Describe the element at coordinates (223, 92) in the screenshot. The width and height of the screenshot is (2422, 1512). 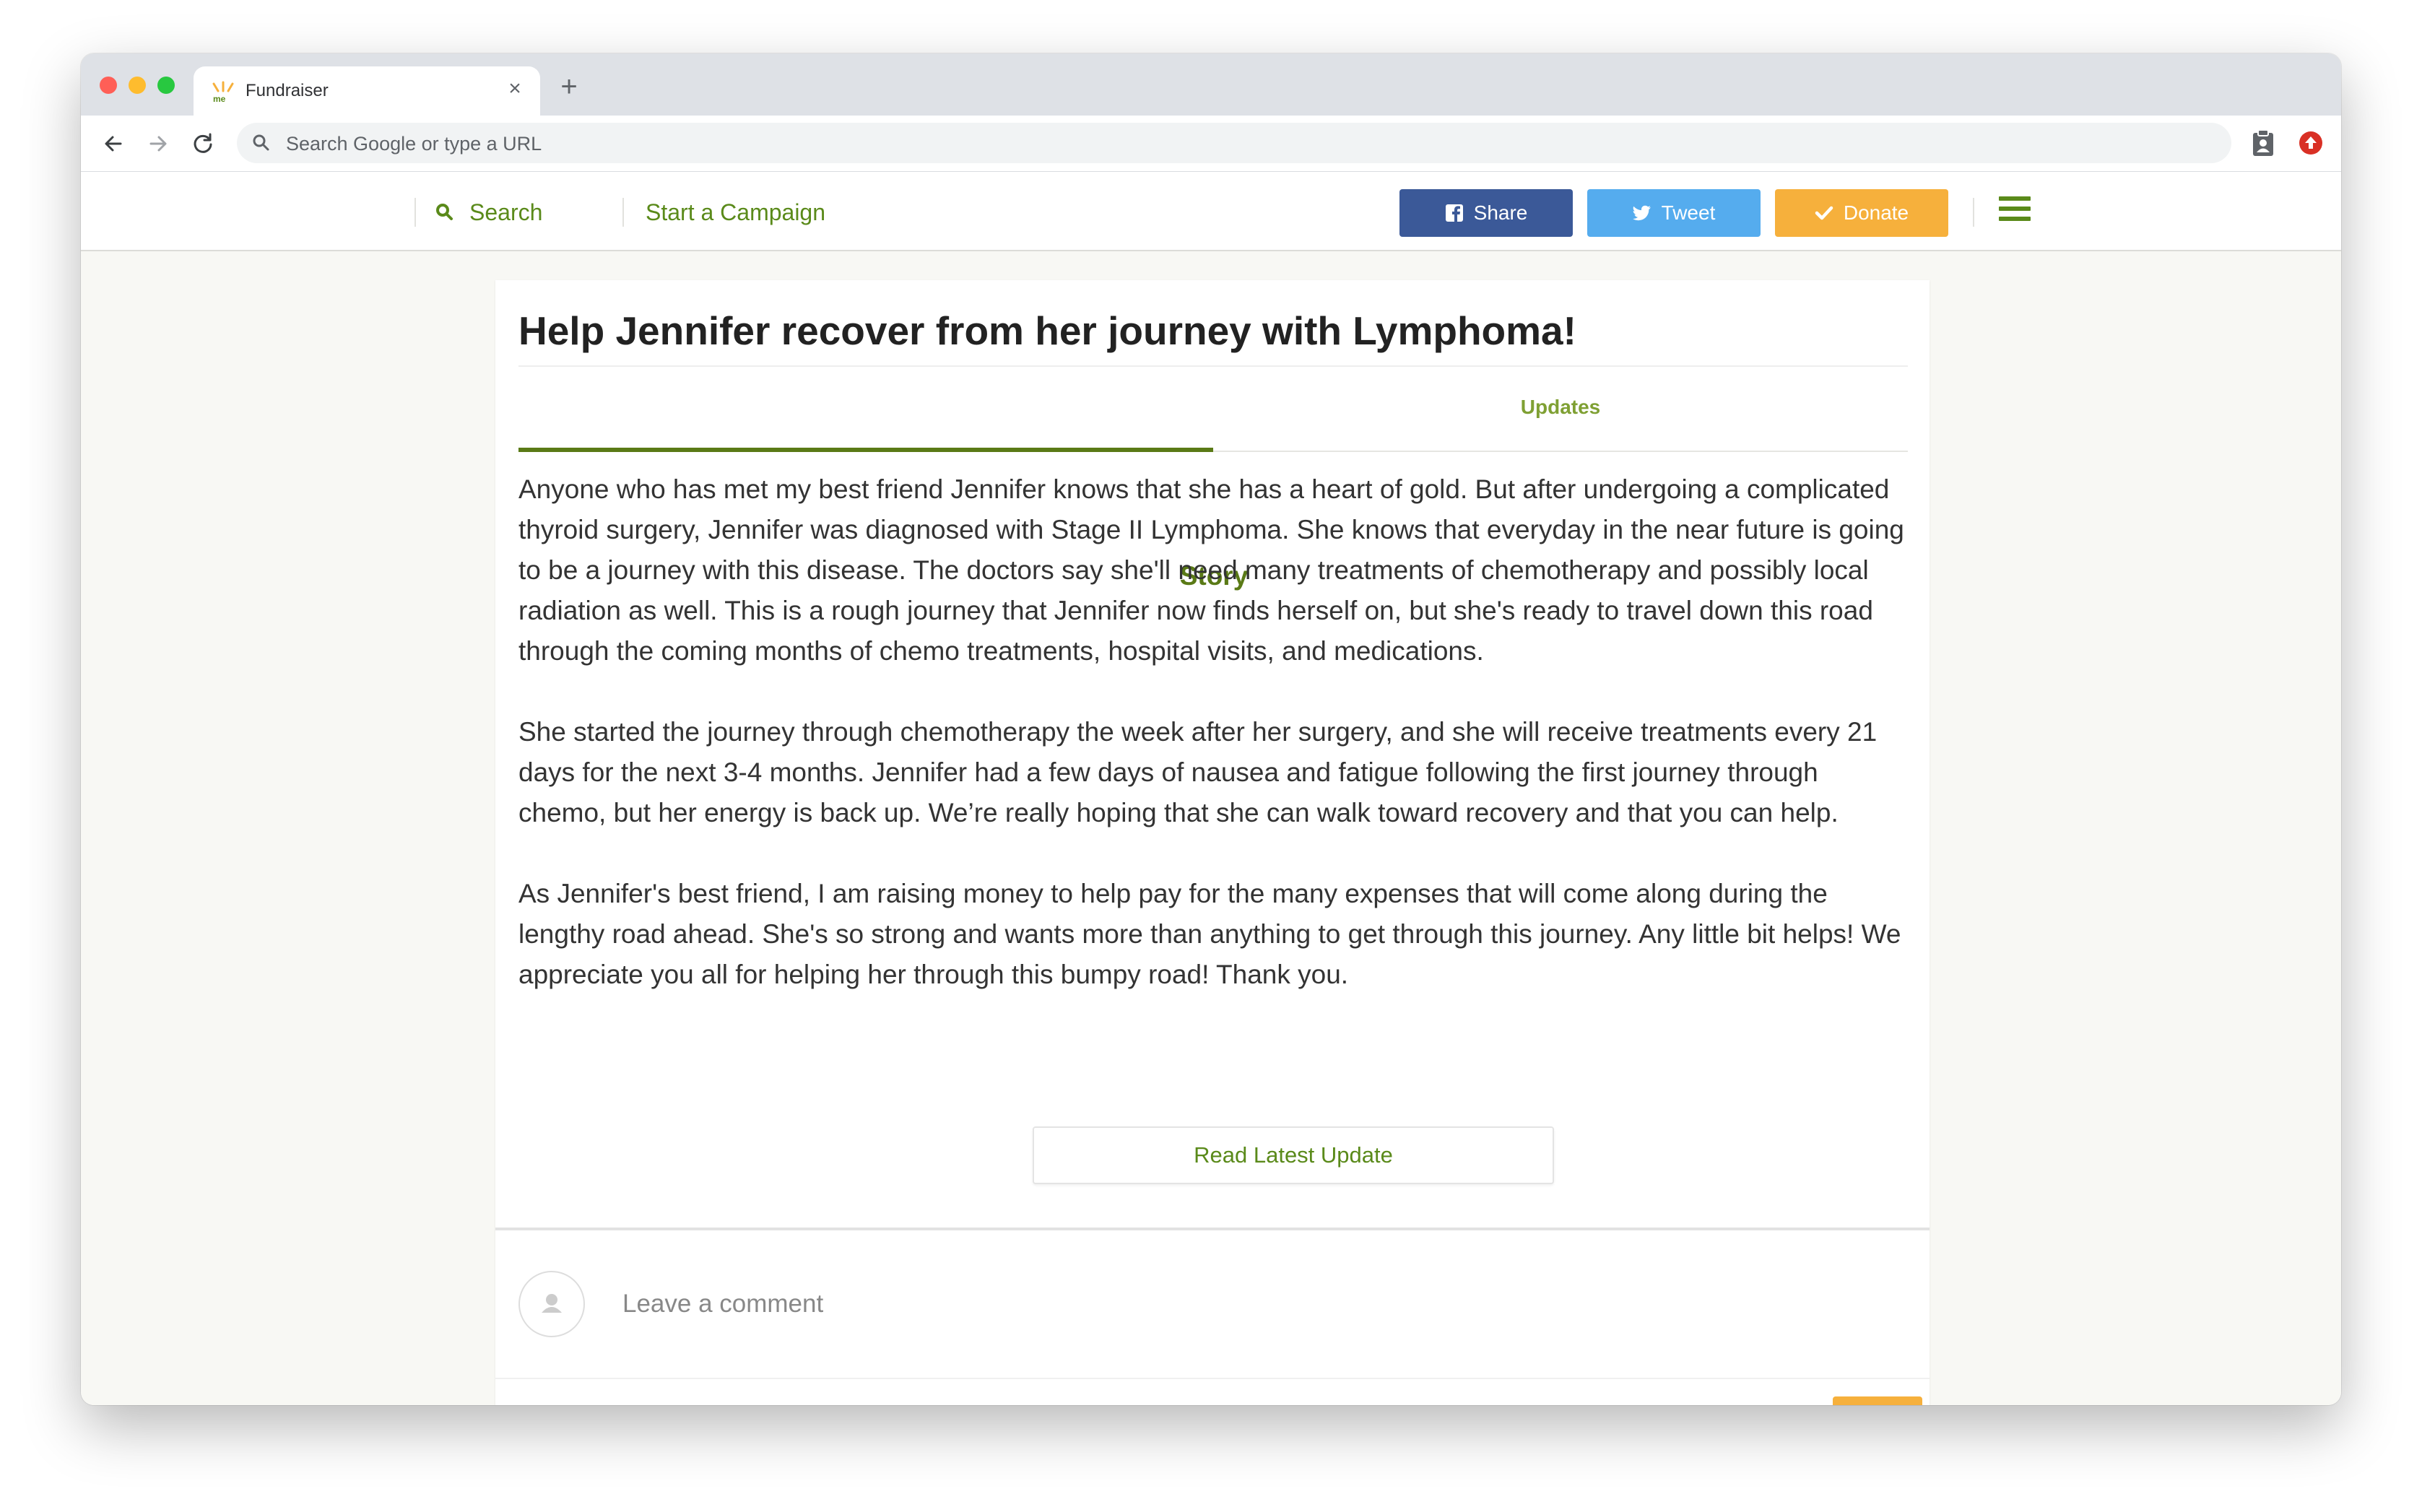
I see `site-favicon-icon: me` at that location.